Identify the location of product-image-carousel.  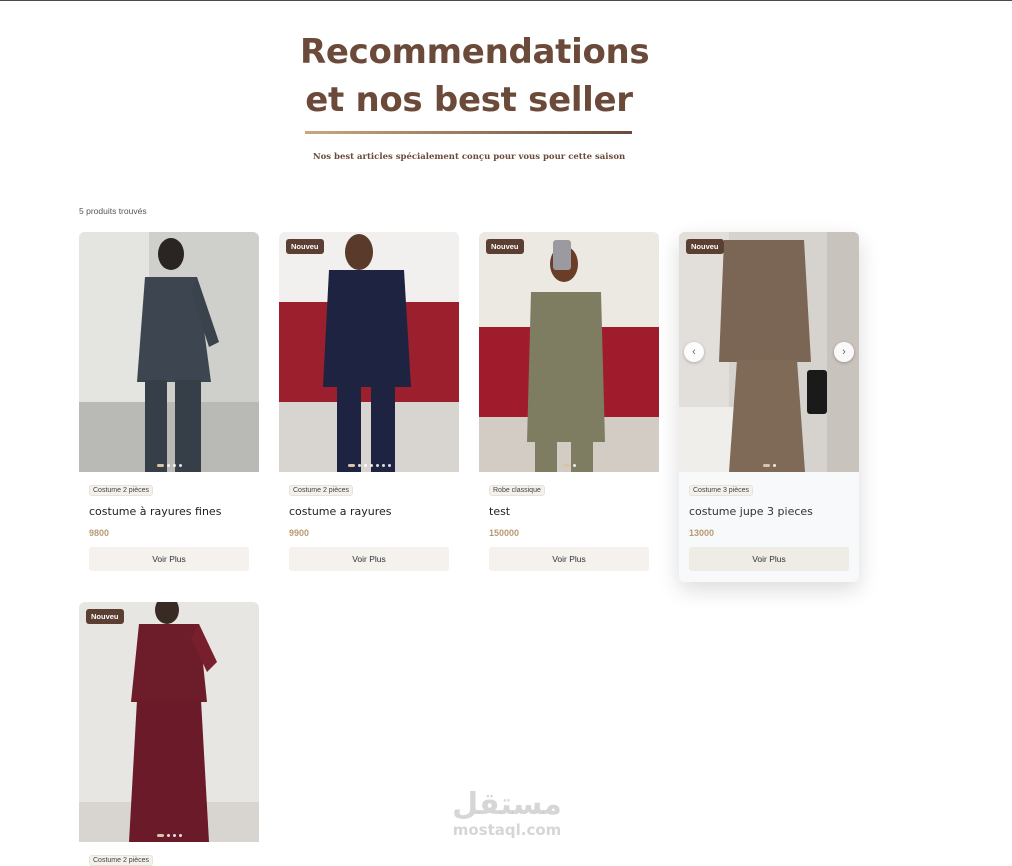
(169, 352).